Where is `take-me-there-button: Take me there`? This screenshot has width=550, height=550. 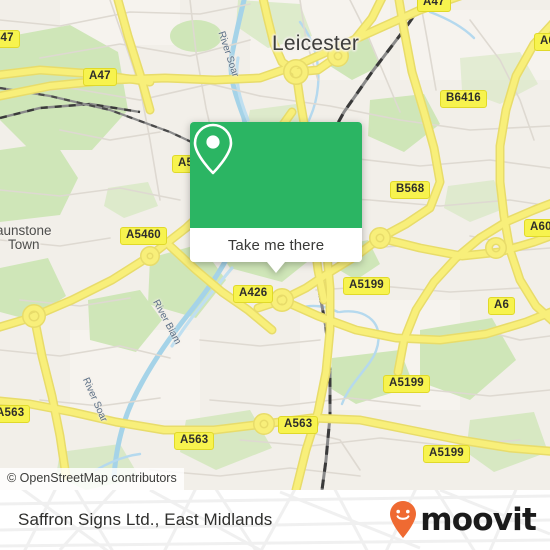 take-me-there-button: Take me there is located at coordinates (276, 245).